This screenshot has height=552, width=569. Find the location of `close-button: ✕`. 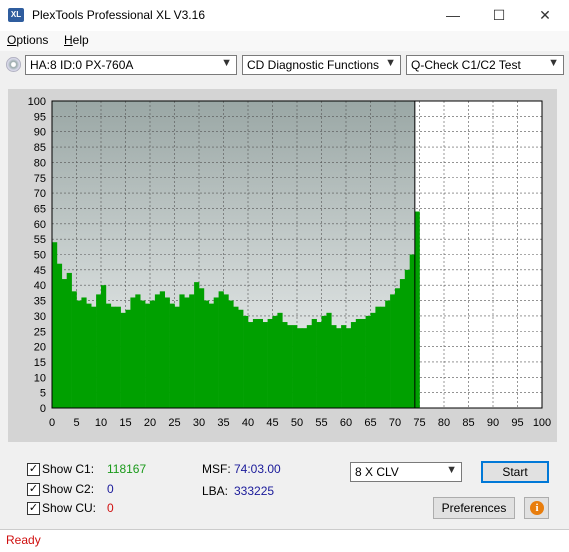

close-button: ✕ is located at coordinates (545, 15).